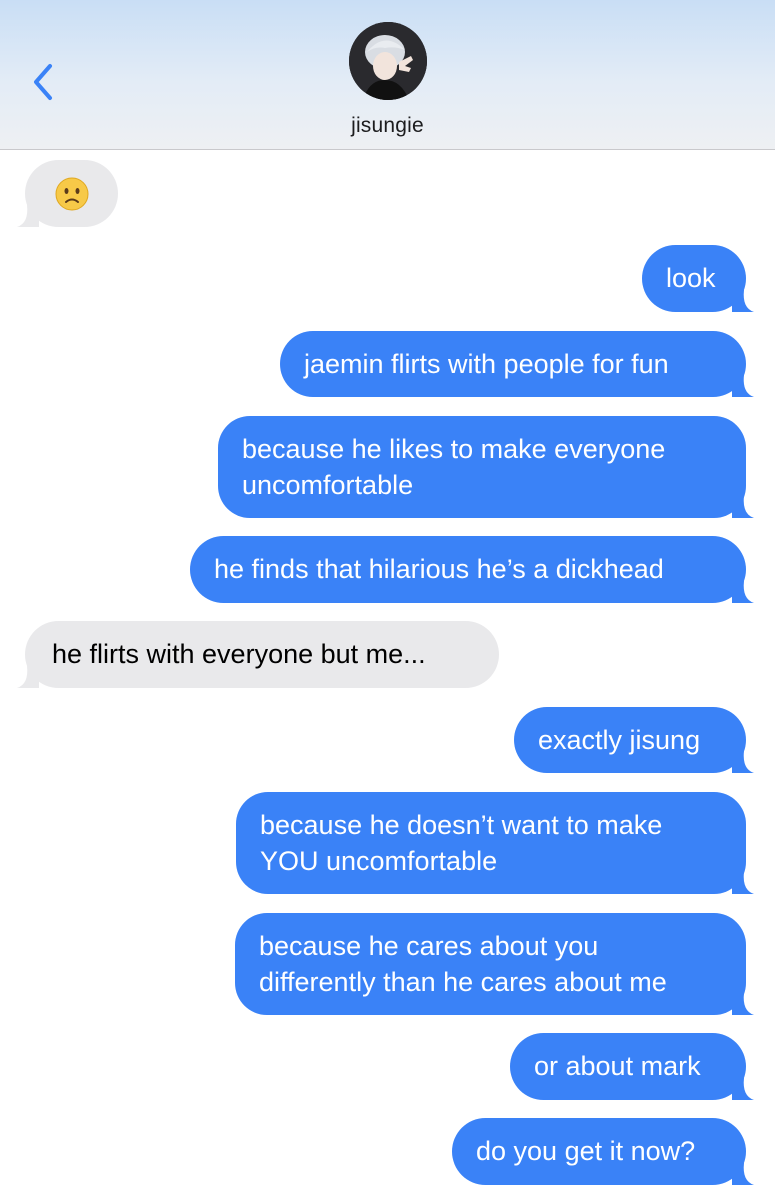 The width and height of the screenshot is (775, 1200). What do you see at coordinates (486, 364) in the screenshot?
I see `message-text: jaemin flirts with people for fun` at bounding box center [486, 364].